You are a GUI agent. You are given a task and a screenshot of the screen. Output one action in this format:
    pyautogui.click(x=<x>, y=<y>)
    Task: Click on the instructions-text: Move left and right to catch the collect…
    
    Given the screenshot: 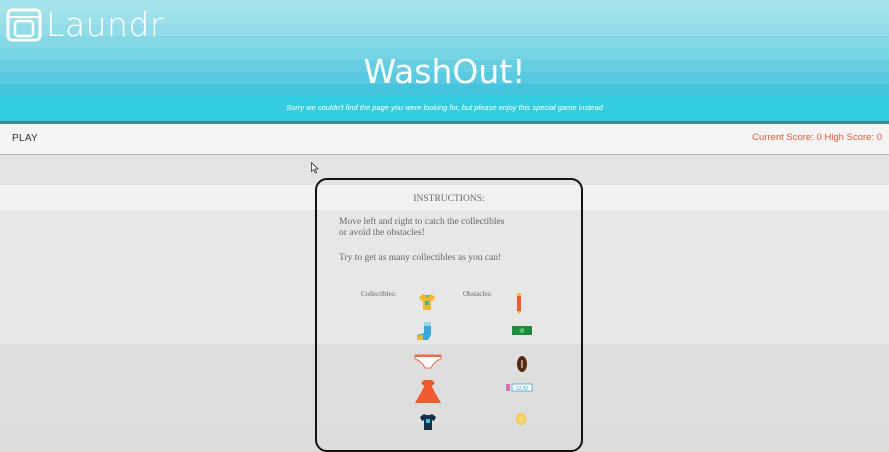 What is the action you would take?
    pyautogui.click(x=439, y=228)
    